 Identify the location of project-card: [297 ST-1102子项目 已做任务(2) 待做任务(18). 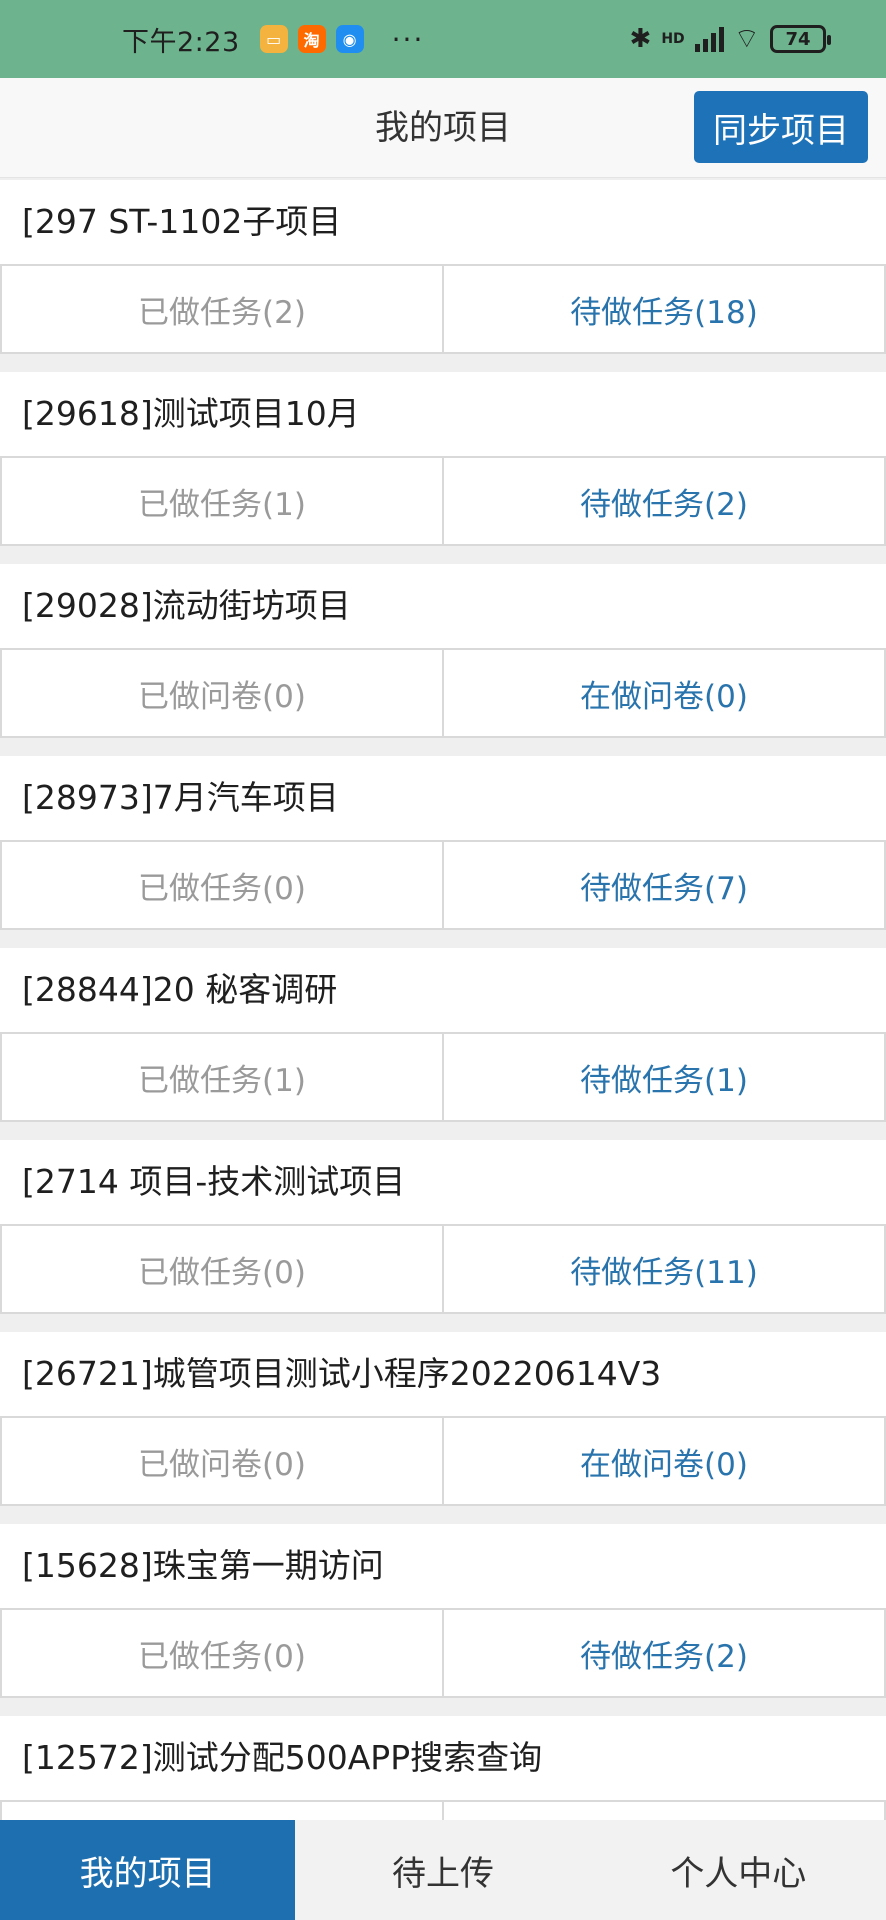
(443, 267).